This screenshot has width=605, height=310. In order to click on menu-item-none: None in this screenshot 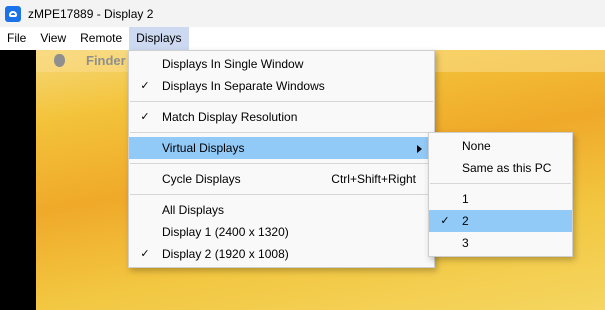, I will do `click(500, 146)`.